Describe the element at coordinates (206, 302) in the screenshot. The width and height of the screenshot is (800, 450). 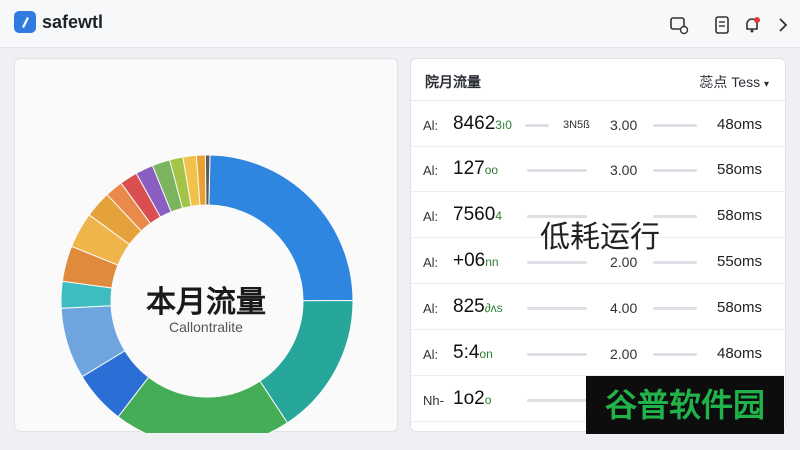
I see `donut-center-title: 本月流量` at that location.